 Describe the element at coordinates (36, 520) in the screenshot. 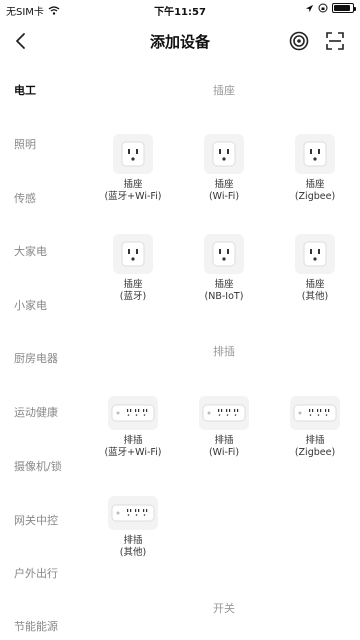

I see `sidebar-item-gateway: 网关中控` at that location.